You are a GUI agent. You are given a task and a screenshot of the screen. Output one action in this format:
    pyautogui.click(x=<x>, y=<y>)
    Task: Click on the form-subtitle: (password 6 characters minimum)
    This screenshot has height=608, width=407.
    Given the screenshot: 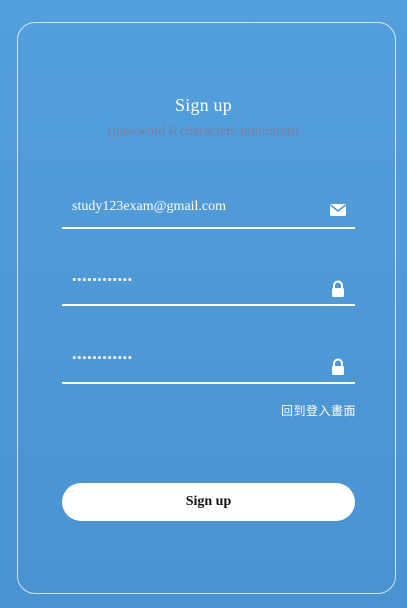 What is the action you would take?
    pyautogui.click(x=203, y=131)
    